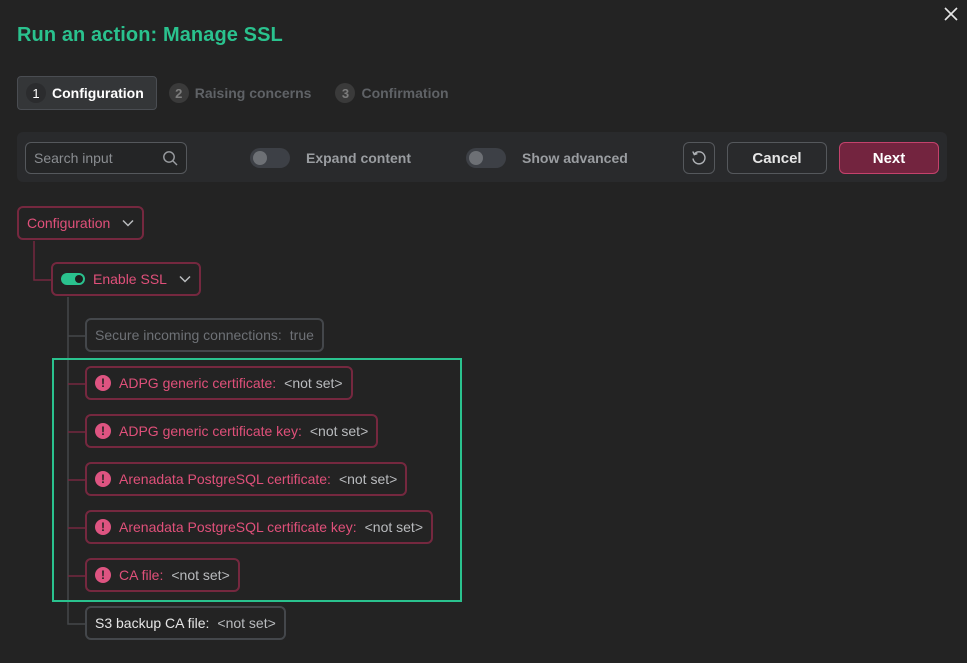  I want to click on expand-content-label: Expand content, so click(359, 158).